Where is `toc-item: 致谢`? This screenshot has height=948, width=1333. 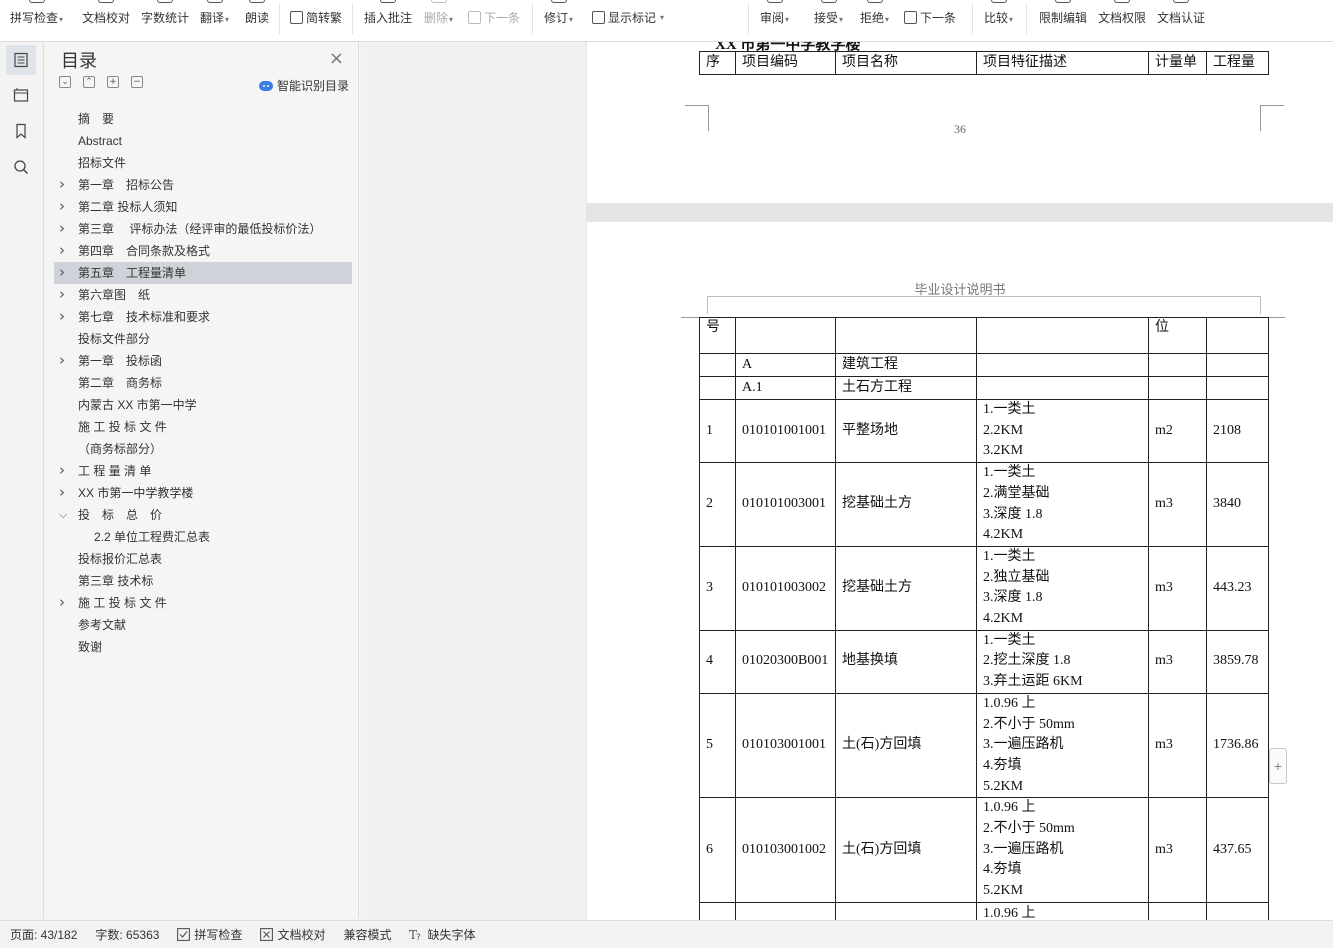
toc-item: 致谢 is located at coordinates (203, 647).